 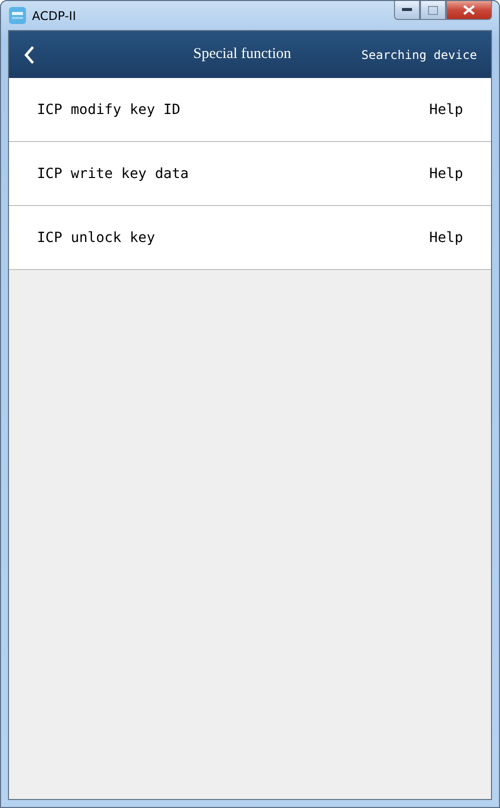 What do you see at coordinates (113, 174) in the screenshot?
I see `function-label: ICP write key data` at bounding box center [113, 174].